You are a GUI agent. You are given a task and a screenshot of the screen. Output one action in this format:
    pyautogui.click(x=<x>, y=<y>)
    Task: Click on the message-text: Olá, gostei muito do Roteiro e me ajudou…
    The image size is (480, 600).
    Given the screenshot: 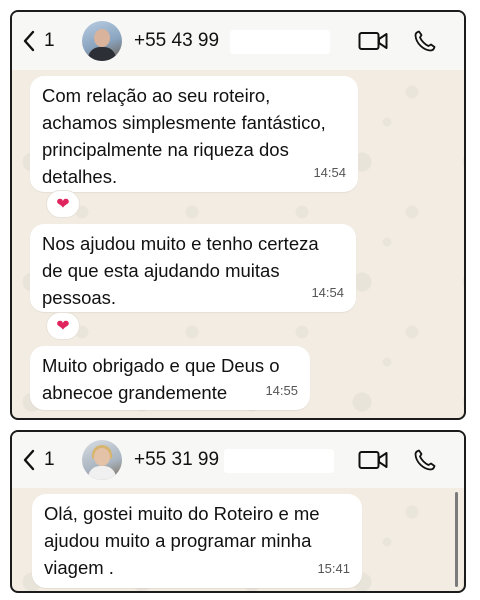 What is the action you would take?
    pyautogui.click(x=182, y=540)
    